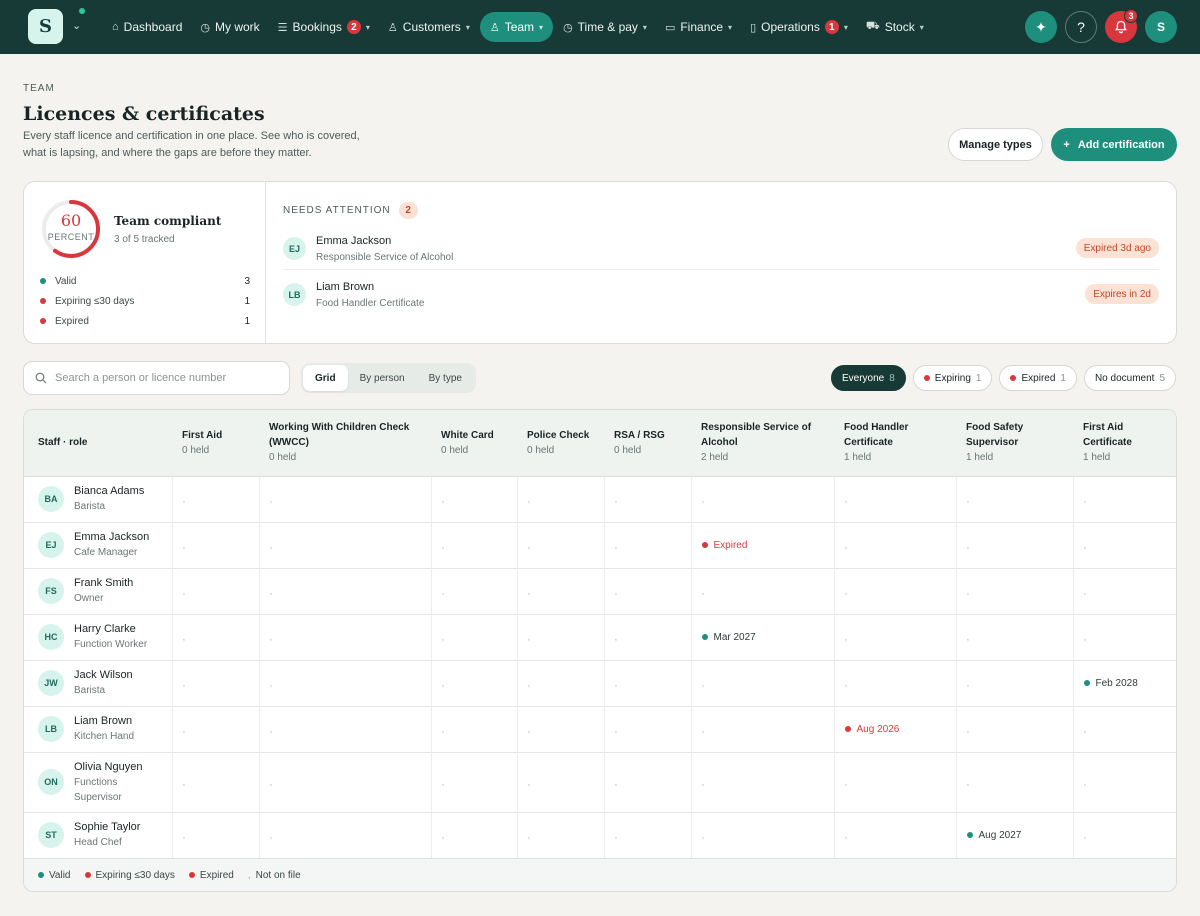  Describe the element at coordinates (605, 27) in the screenshot. I see `nav-item-time-pay: ◷ Time & pay ▾` at that location.